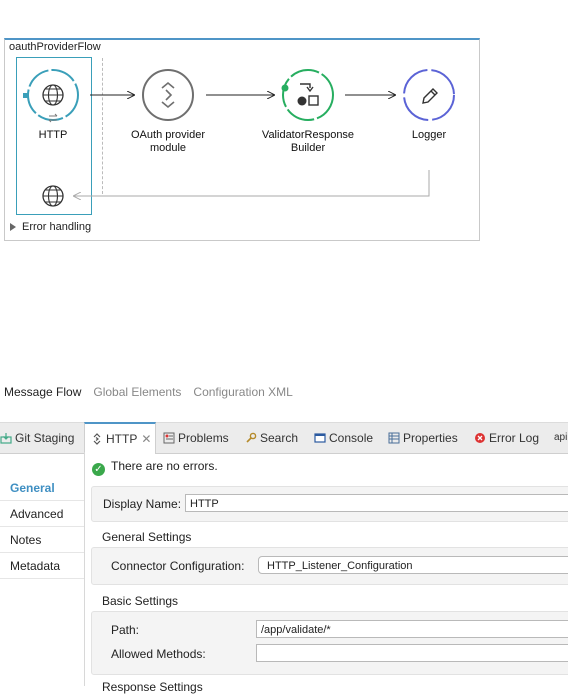 The width and height of the screenshot is (568, 694). What do you see at coordinates (51, 96) in the screenshot?
I see `http-node` at bounding box center [51, 96].